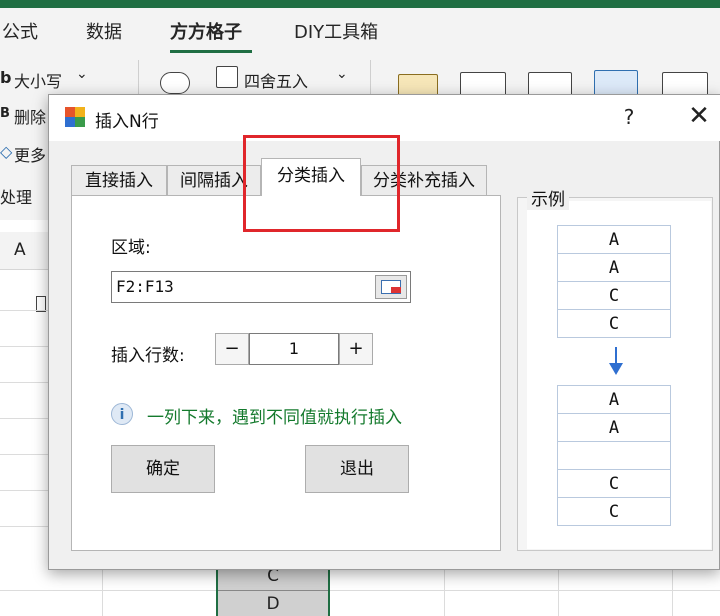 The width and height of the screenshot is (720, 616). I want to click on example-label: 示例, so click(548, 197).